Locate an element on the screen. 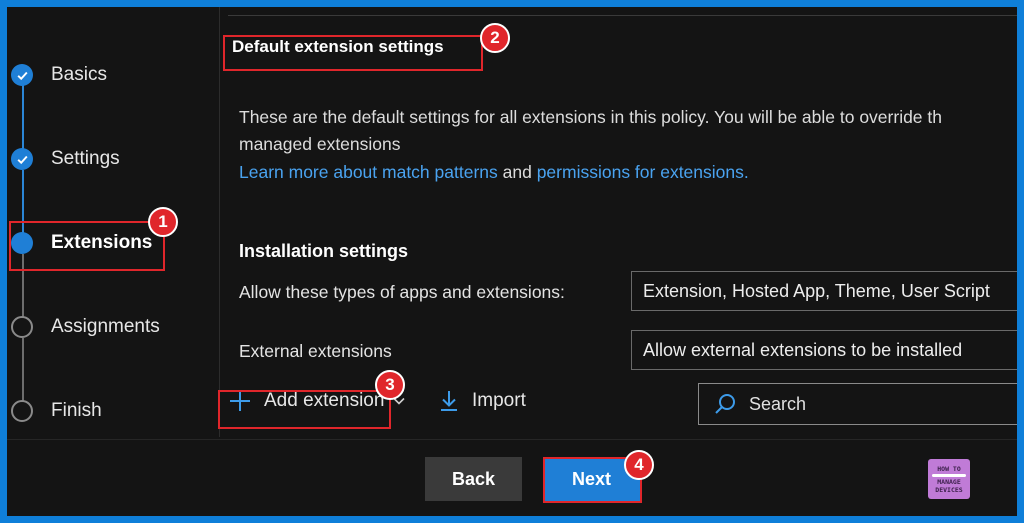 Image resolution: width=1024 pixels, height=523 pixels. callout-badge: 4 is located at coordinates (639, 465).